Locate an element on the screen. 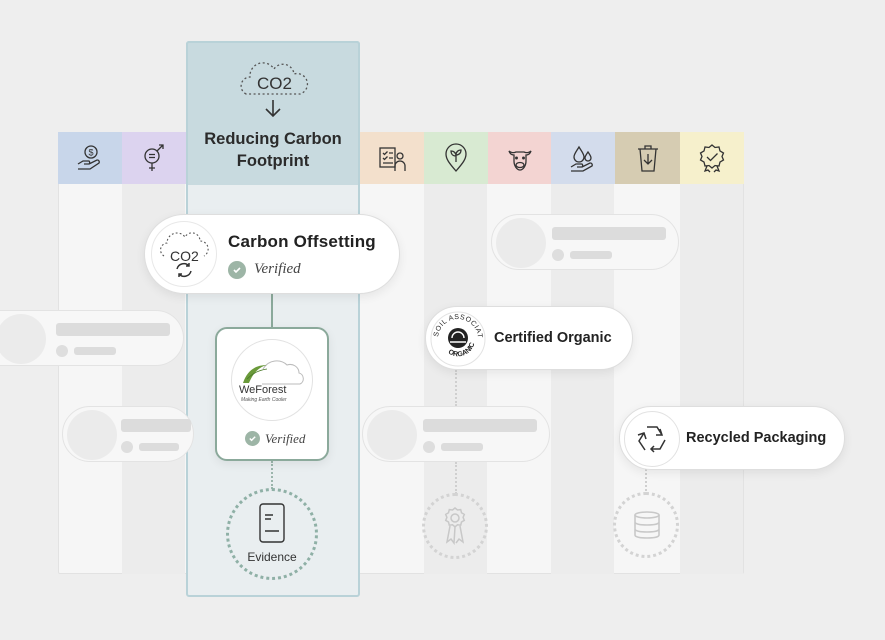  recycle-bin-icon is located at coordinates (647, 158).